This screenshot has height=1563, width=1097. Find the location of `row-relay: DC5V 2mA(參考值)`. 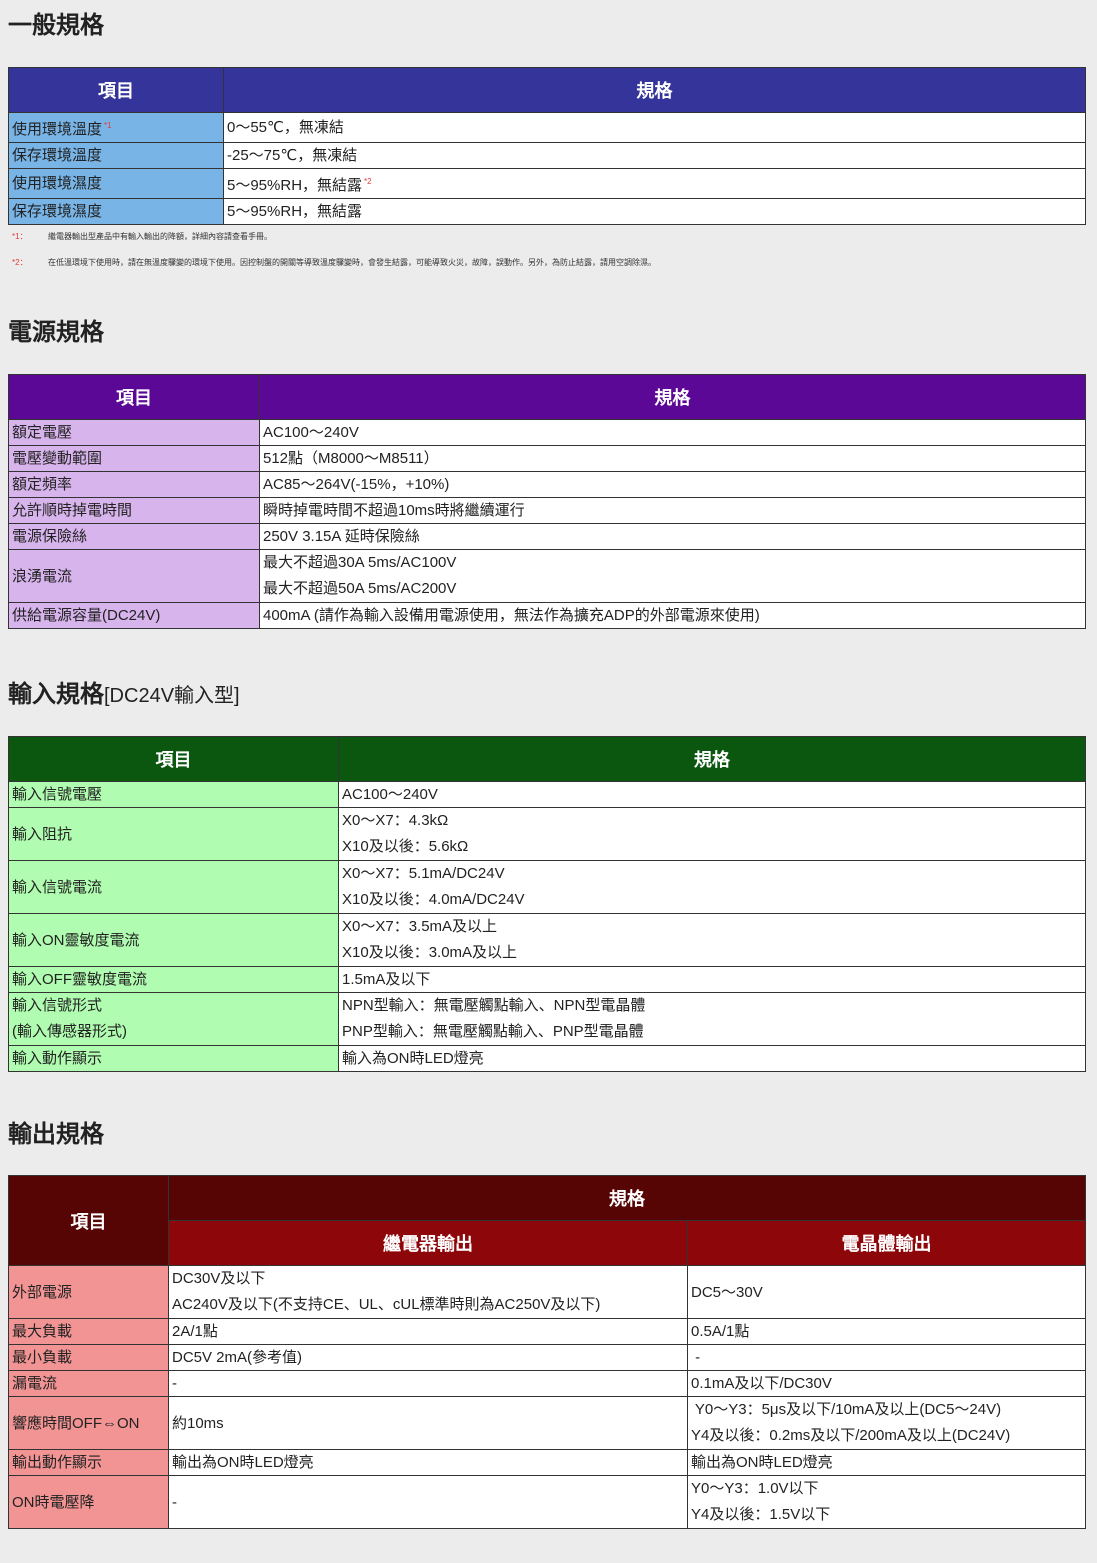

row-relay: DC5V 2mA(參考值) is located at coordinates (428, 1357).